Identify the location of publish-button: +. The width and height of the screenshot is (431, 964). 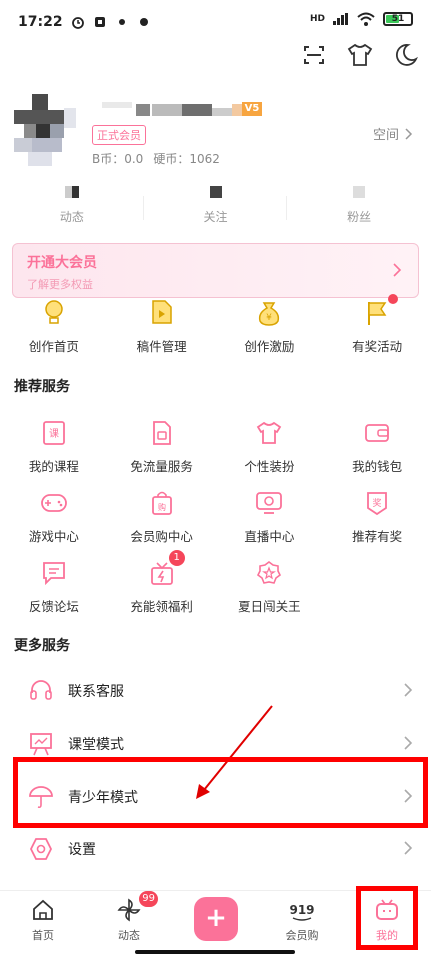
(216, 919).